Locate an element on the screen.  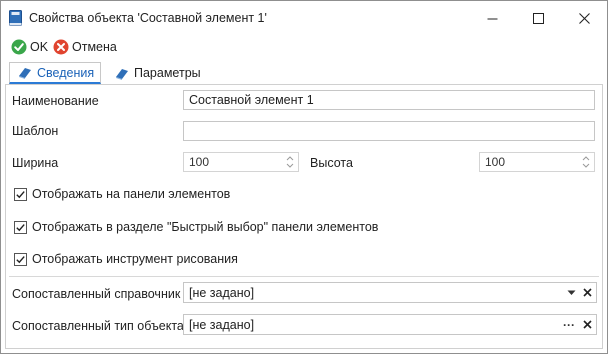
width-spinner: 100 is located at coordinates (241, 162).